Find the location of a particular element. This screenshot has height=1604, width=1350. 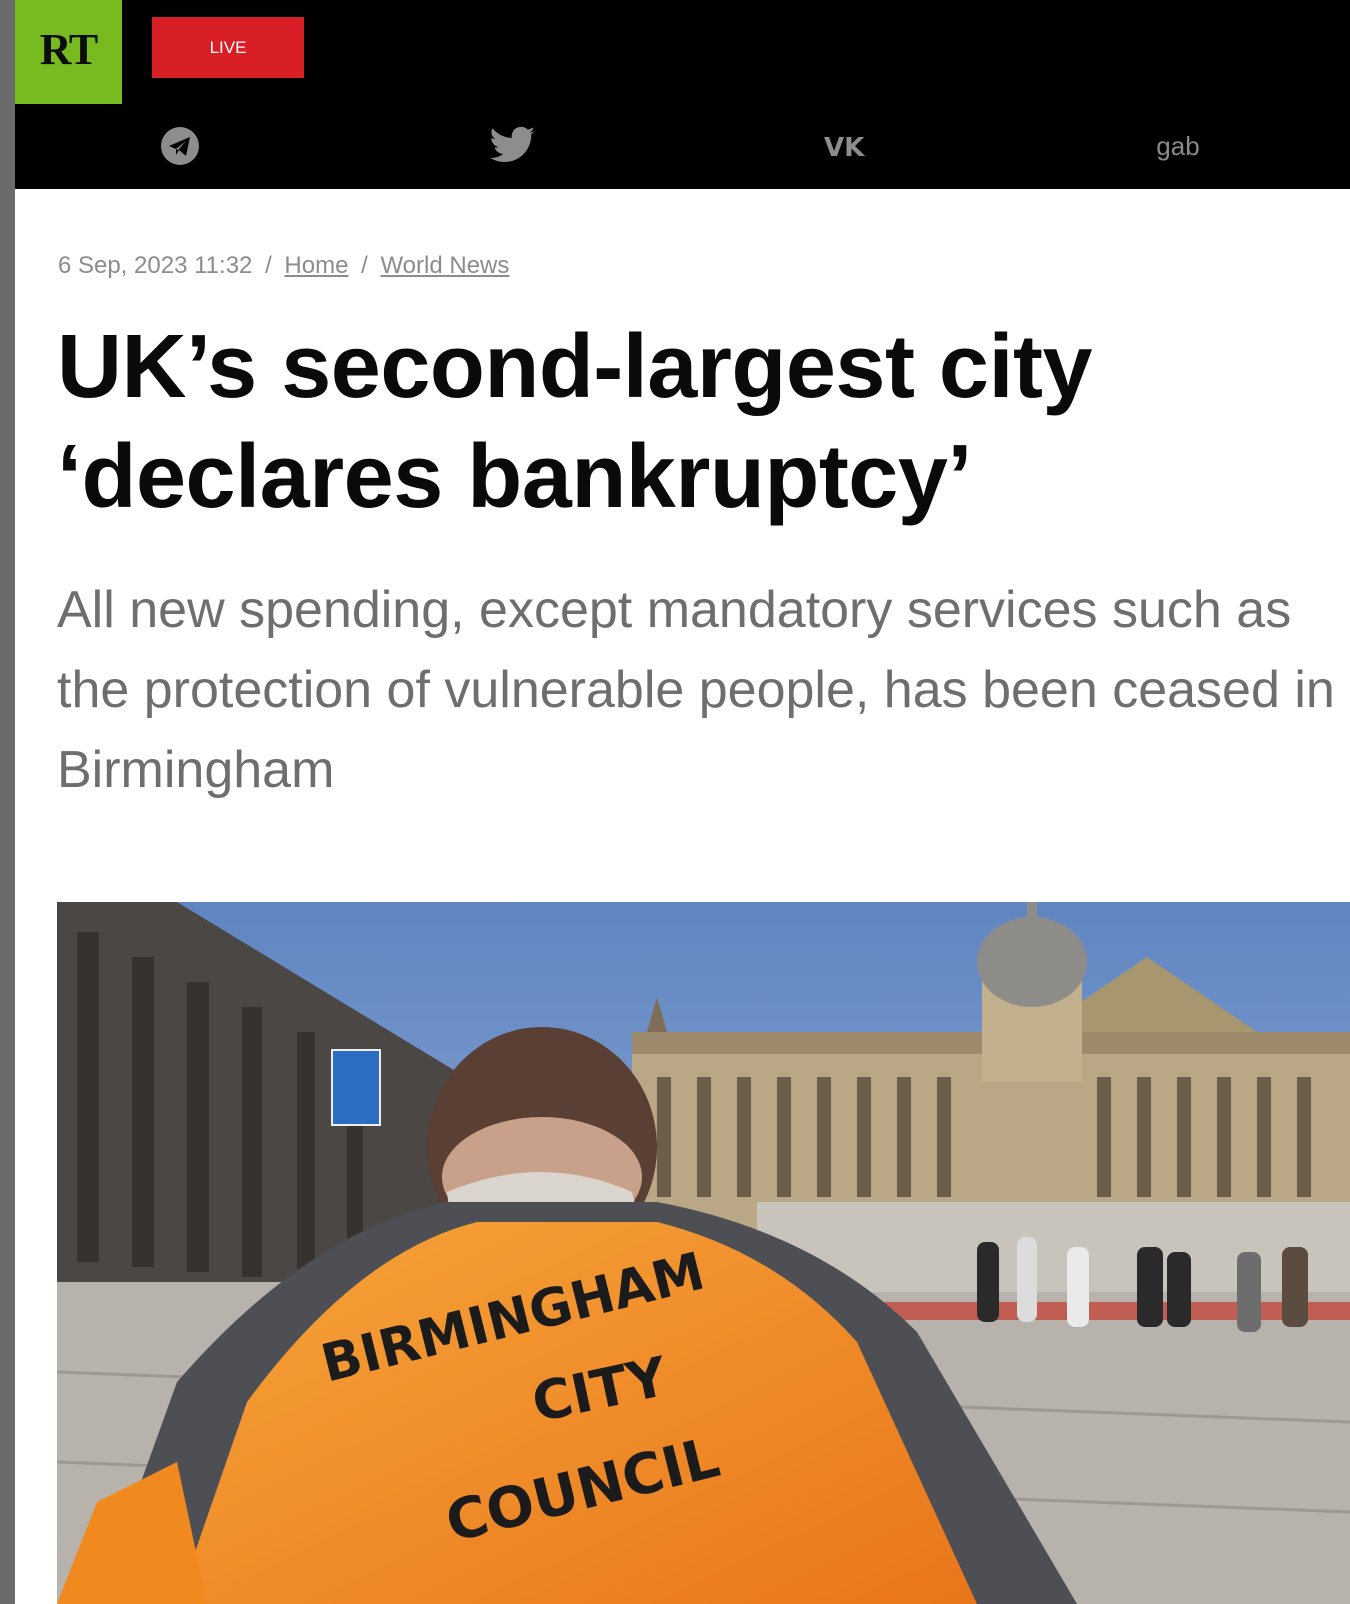

publish-date: 6 Sep, 2023 11:32 is located at coordinates (155, 265).